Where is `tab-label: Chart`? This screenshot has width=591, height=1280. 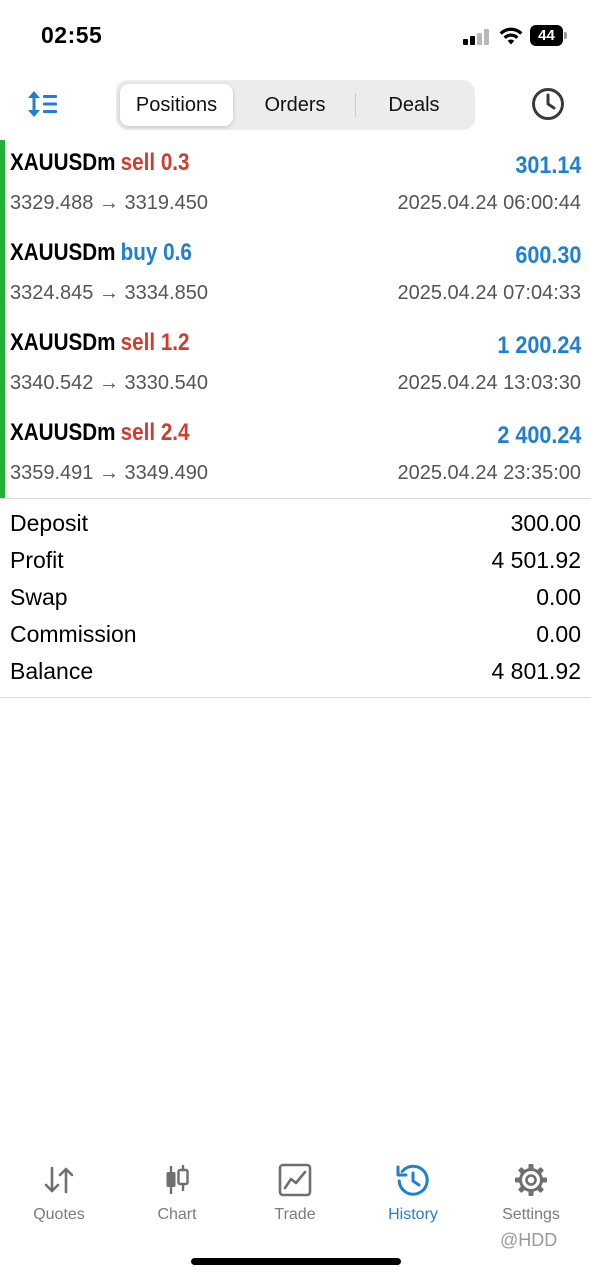
tab-label: Chart is located at coordinates (177, 1214).